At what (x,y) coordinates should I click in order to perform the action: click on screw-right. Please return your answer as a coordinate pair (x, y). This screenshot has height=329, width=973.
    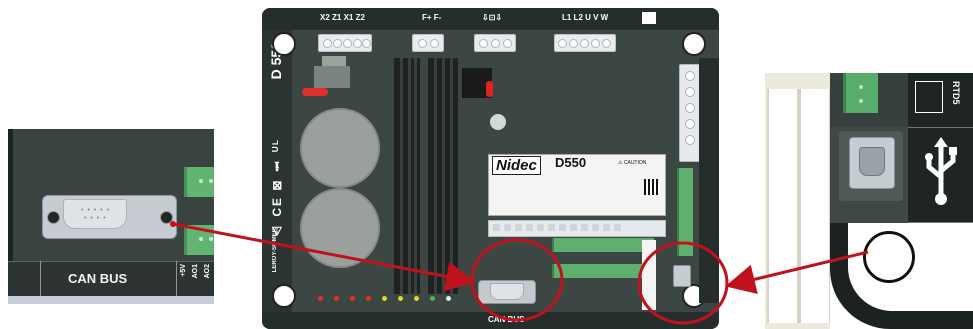
    Looking at the image, I should click on (166, 217).